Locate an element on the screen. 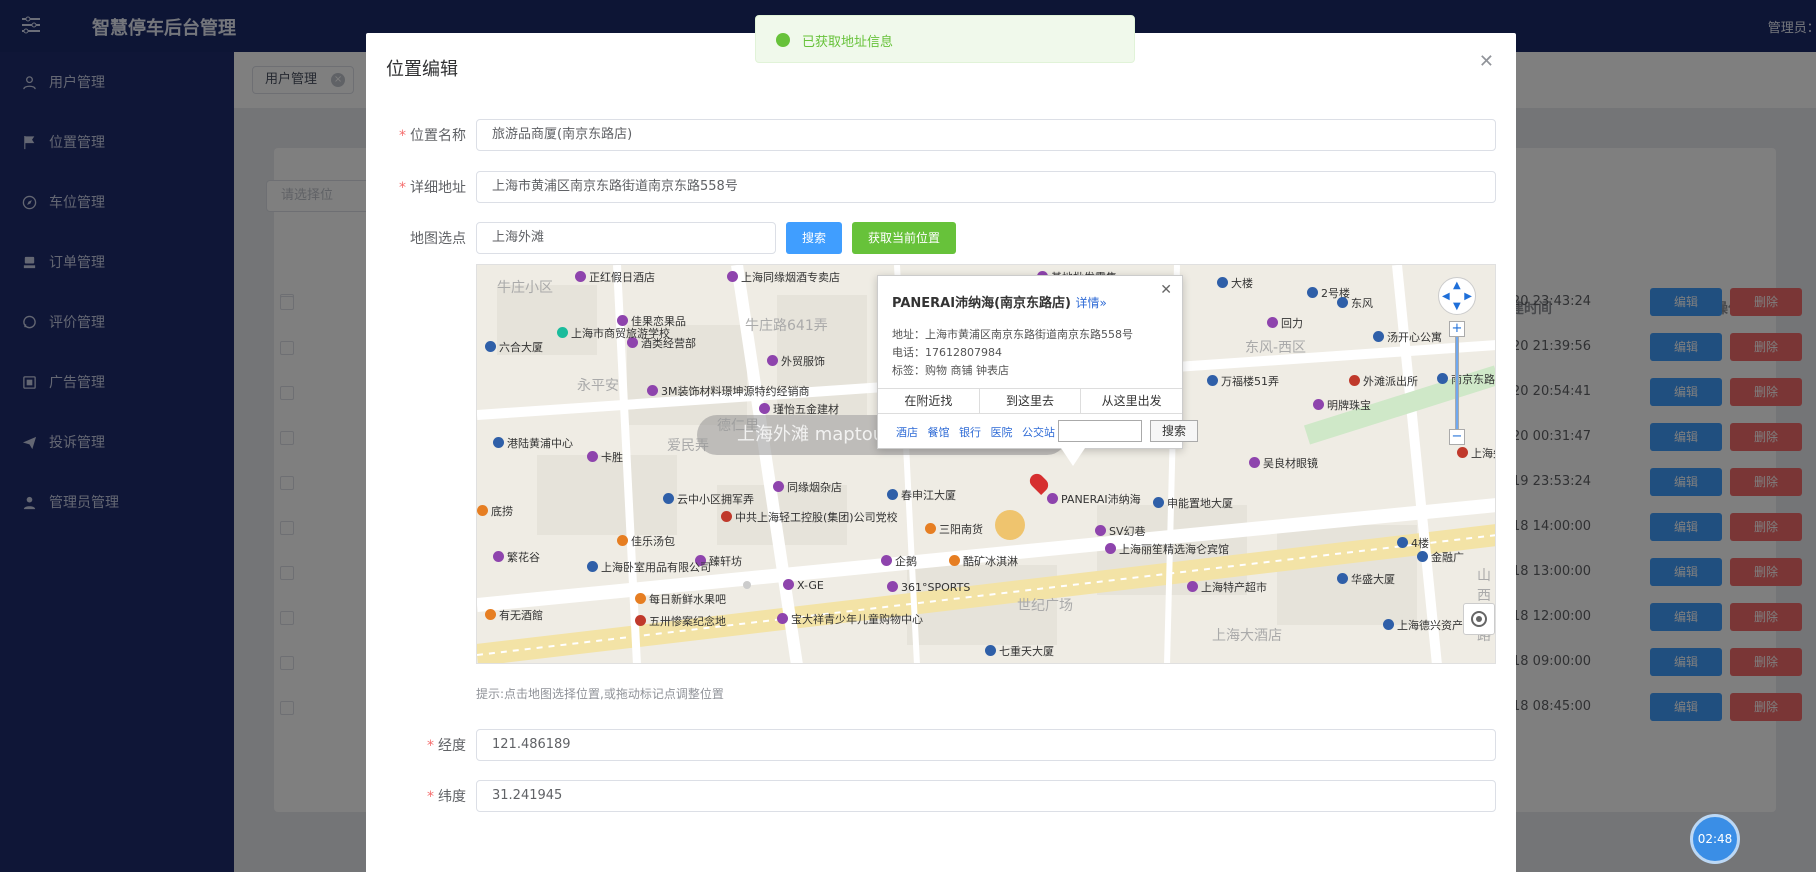 The height and width of the screenshot is (872, 1816). map-poi: 上海市商贸旅游学校 is located at coordinates (613, 333).